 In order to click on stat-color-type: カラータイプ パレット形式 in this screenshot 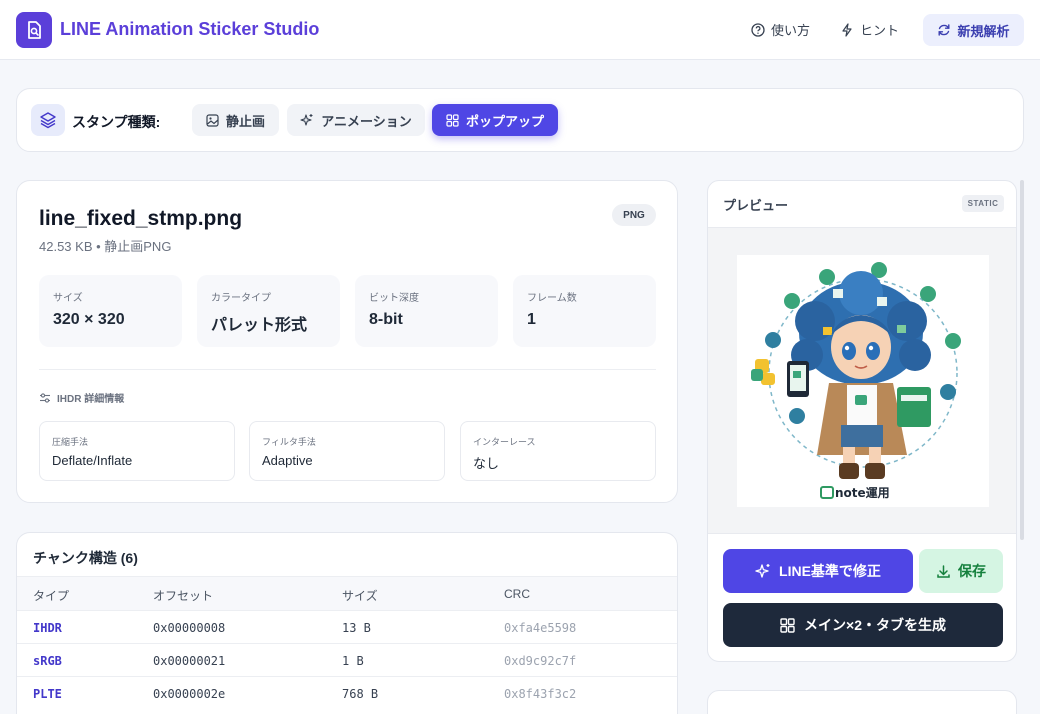, I will do `click(268, 311)`.